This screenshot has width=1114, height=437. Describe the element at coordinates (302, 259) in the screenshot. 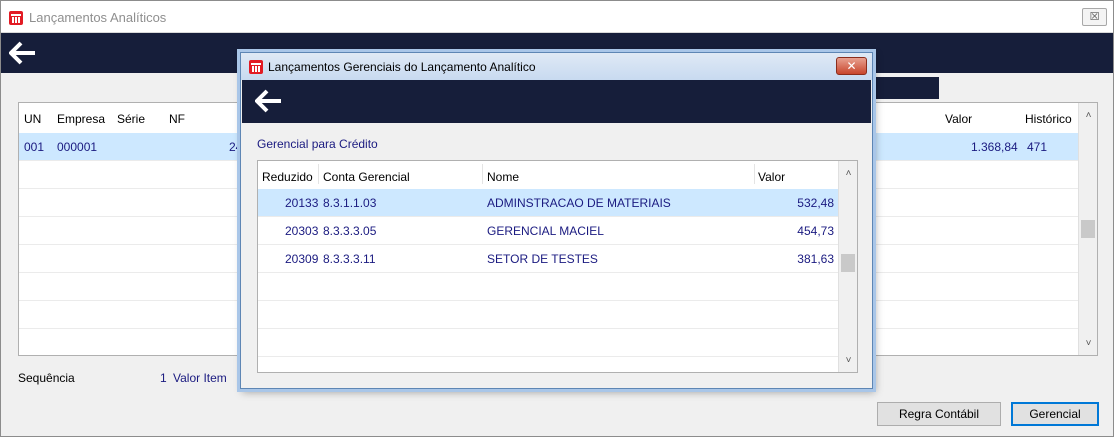

I see `cell-reduzido: 20309` at that location.